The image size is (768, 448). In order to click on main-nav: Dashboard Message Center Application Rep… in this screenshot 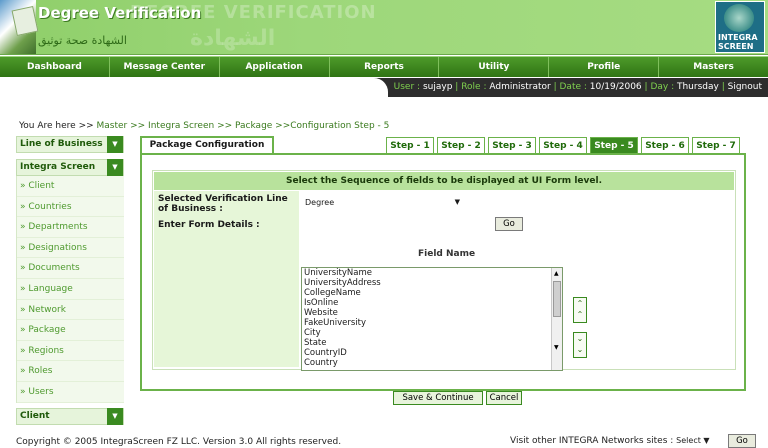, I will do `click(384, 66)`.